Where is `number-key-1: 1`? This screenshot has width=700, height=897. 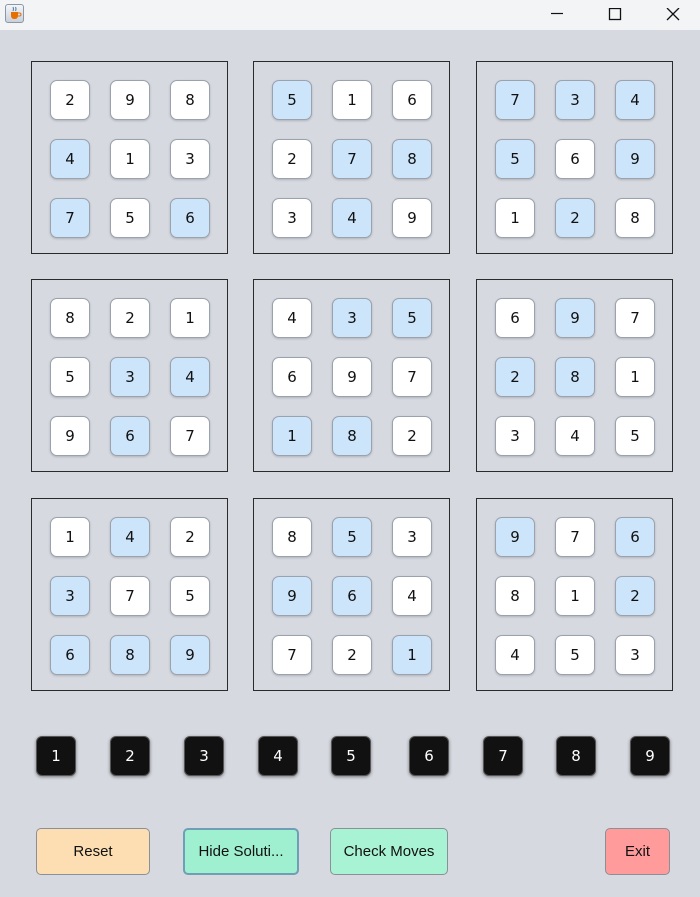 number-key-1: 1 is located at coordinates (56, 756).